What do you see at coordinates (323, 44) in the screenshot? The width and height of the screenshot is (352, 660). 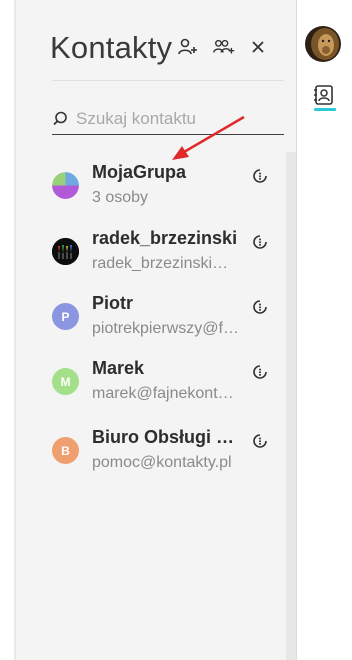 I see `user-avatar` at bounding box center [323, 44].